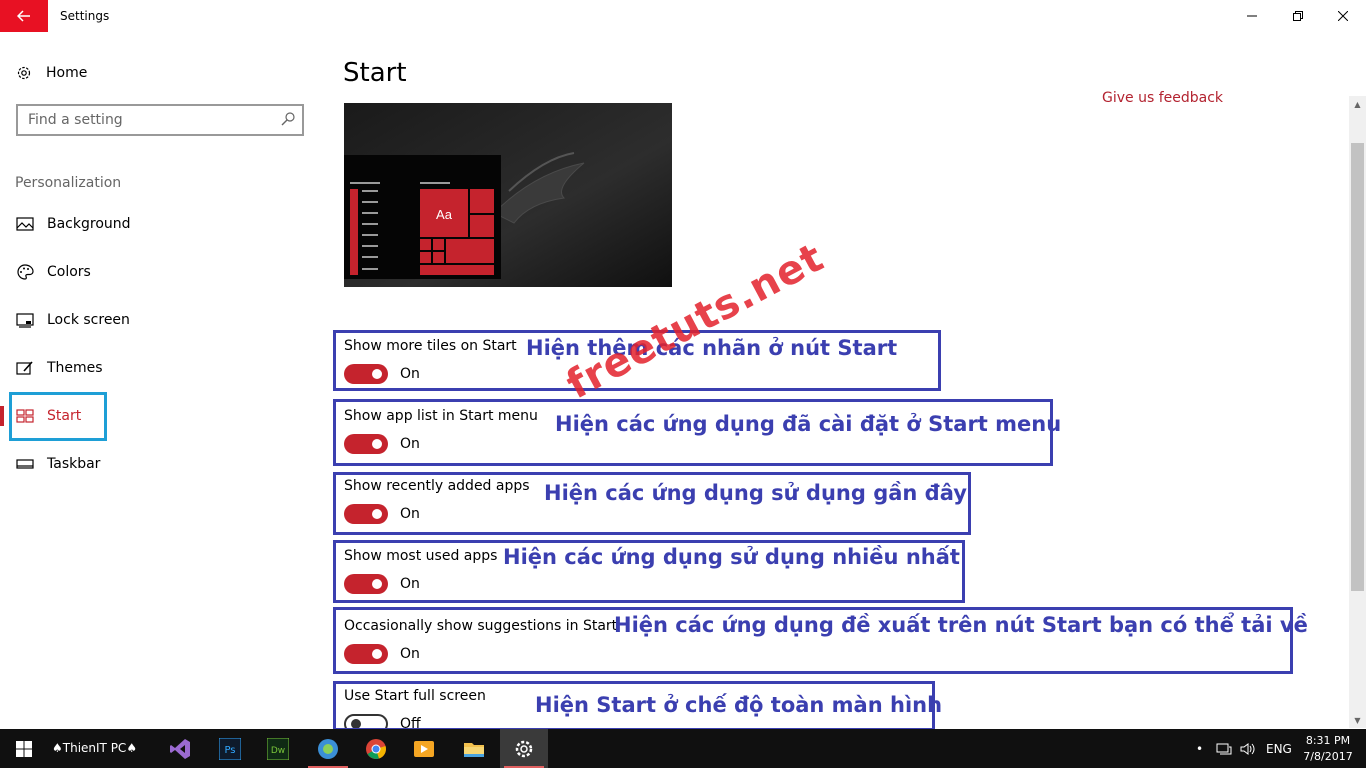  What do you see at coordinates (160, 120) in the screenshot?
I see `search-input: Find a setting` at bounding box center [160, 120].